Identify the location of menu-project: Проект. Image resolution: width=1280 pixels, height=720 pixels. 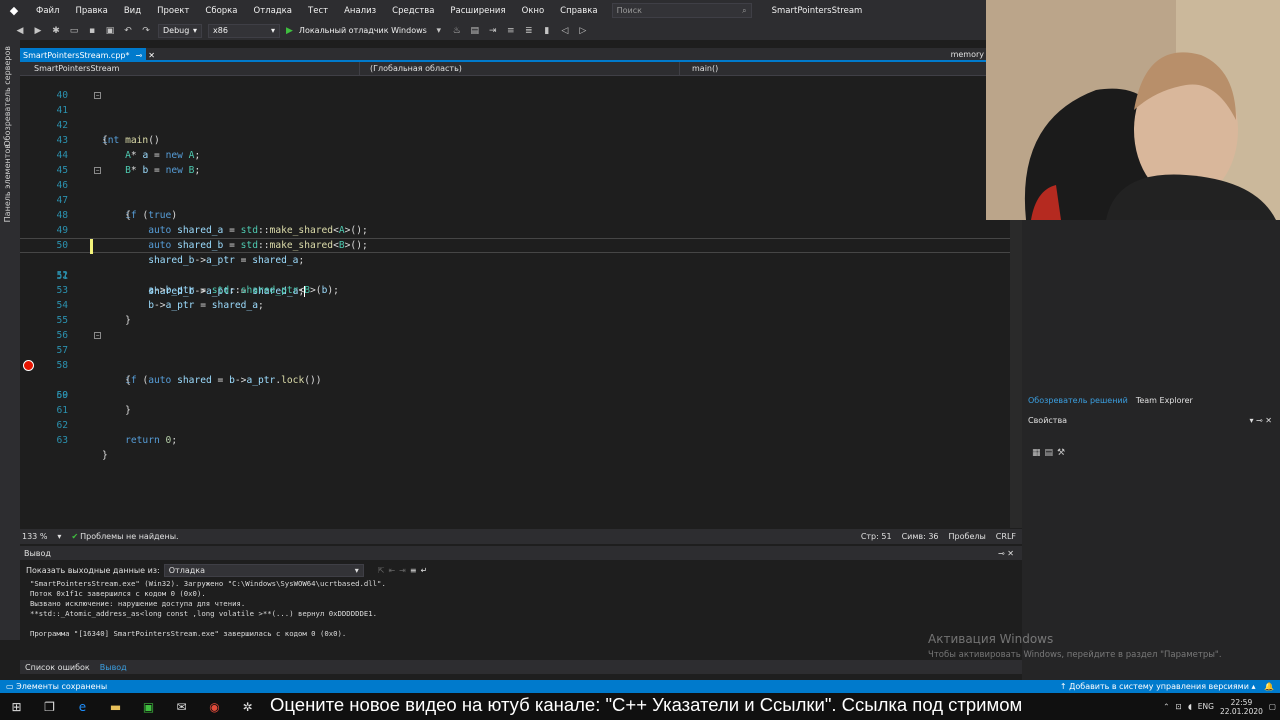
(173, 11).